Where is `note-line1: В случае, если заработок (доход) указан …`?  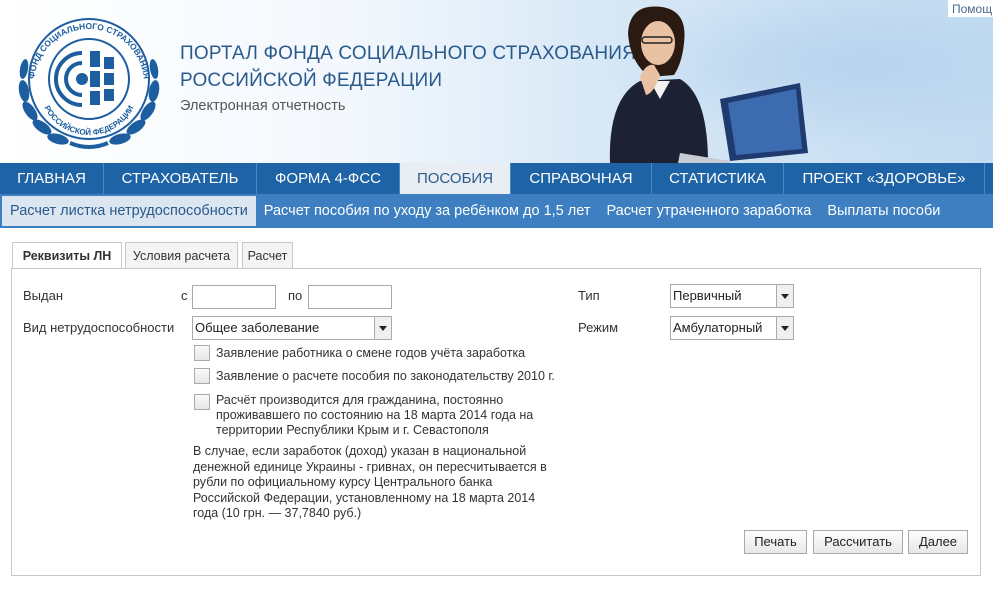 note-line1: В случае, если заработок (доход) указан … is located at coordinates (360, 451).